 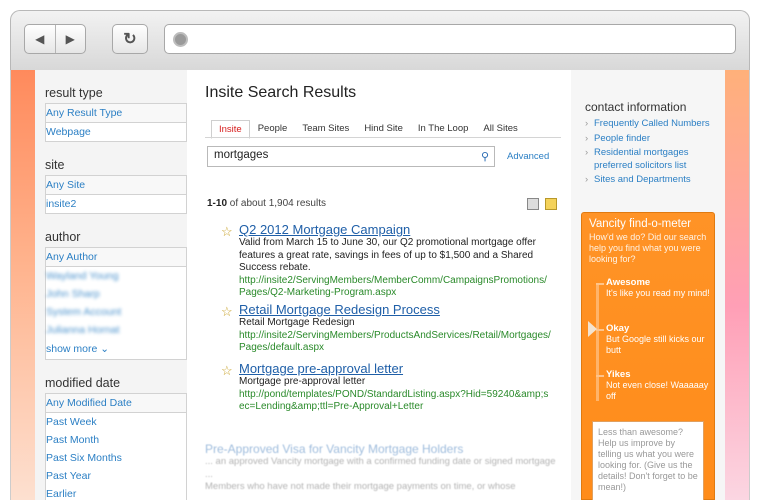 What do you see at coordinates (116, 440) in the screenshot?
I see `facet-item: Past Month` at bounding box center [116, 440].